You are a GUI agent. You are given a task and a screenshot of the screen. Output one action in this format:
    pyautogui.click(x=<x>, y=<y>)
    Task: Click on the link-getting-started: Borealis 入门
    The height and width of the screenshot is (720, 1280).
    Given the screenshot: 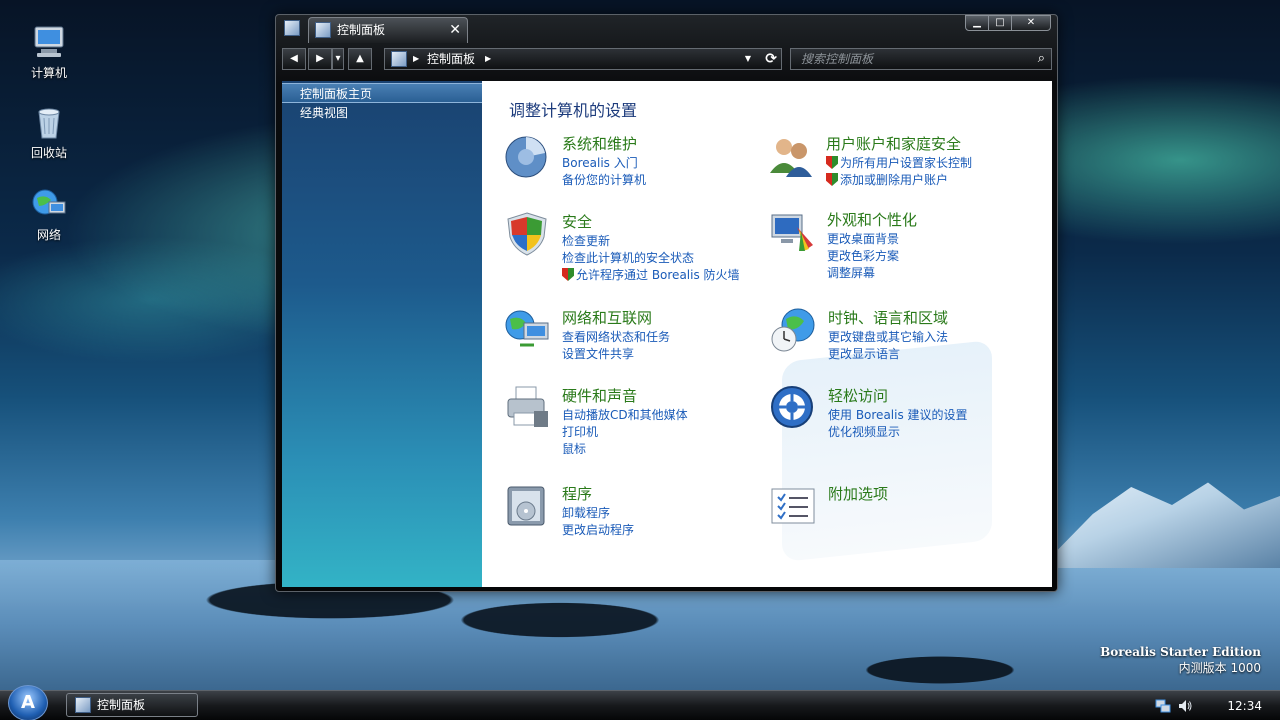 What is the action you would take?
    pyautogui.click(x=604, y=163)
    